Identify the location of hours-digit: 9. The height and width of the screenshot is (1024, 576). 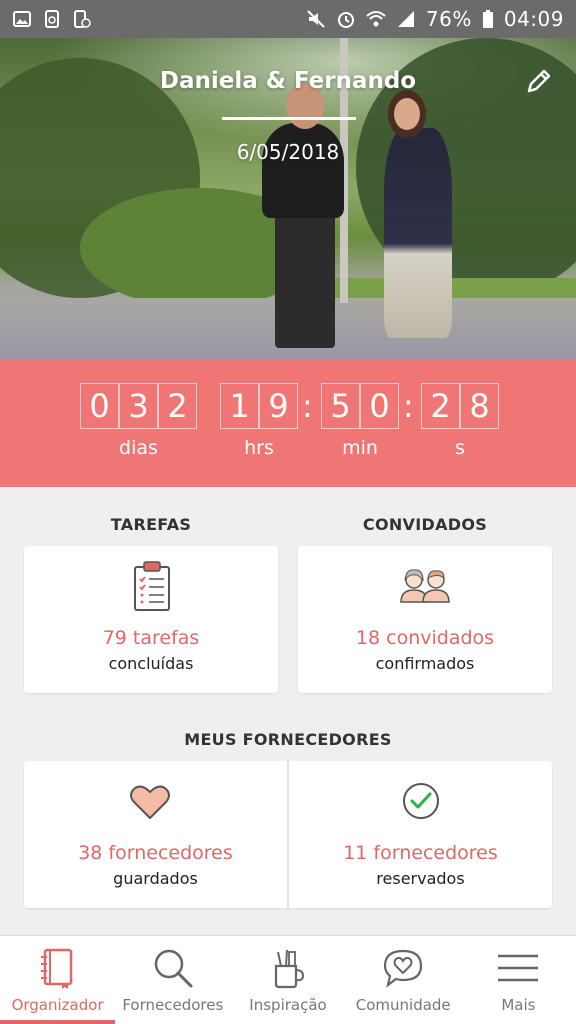
(278, 406).